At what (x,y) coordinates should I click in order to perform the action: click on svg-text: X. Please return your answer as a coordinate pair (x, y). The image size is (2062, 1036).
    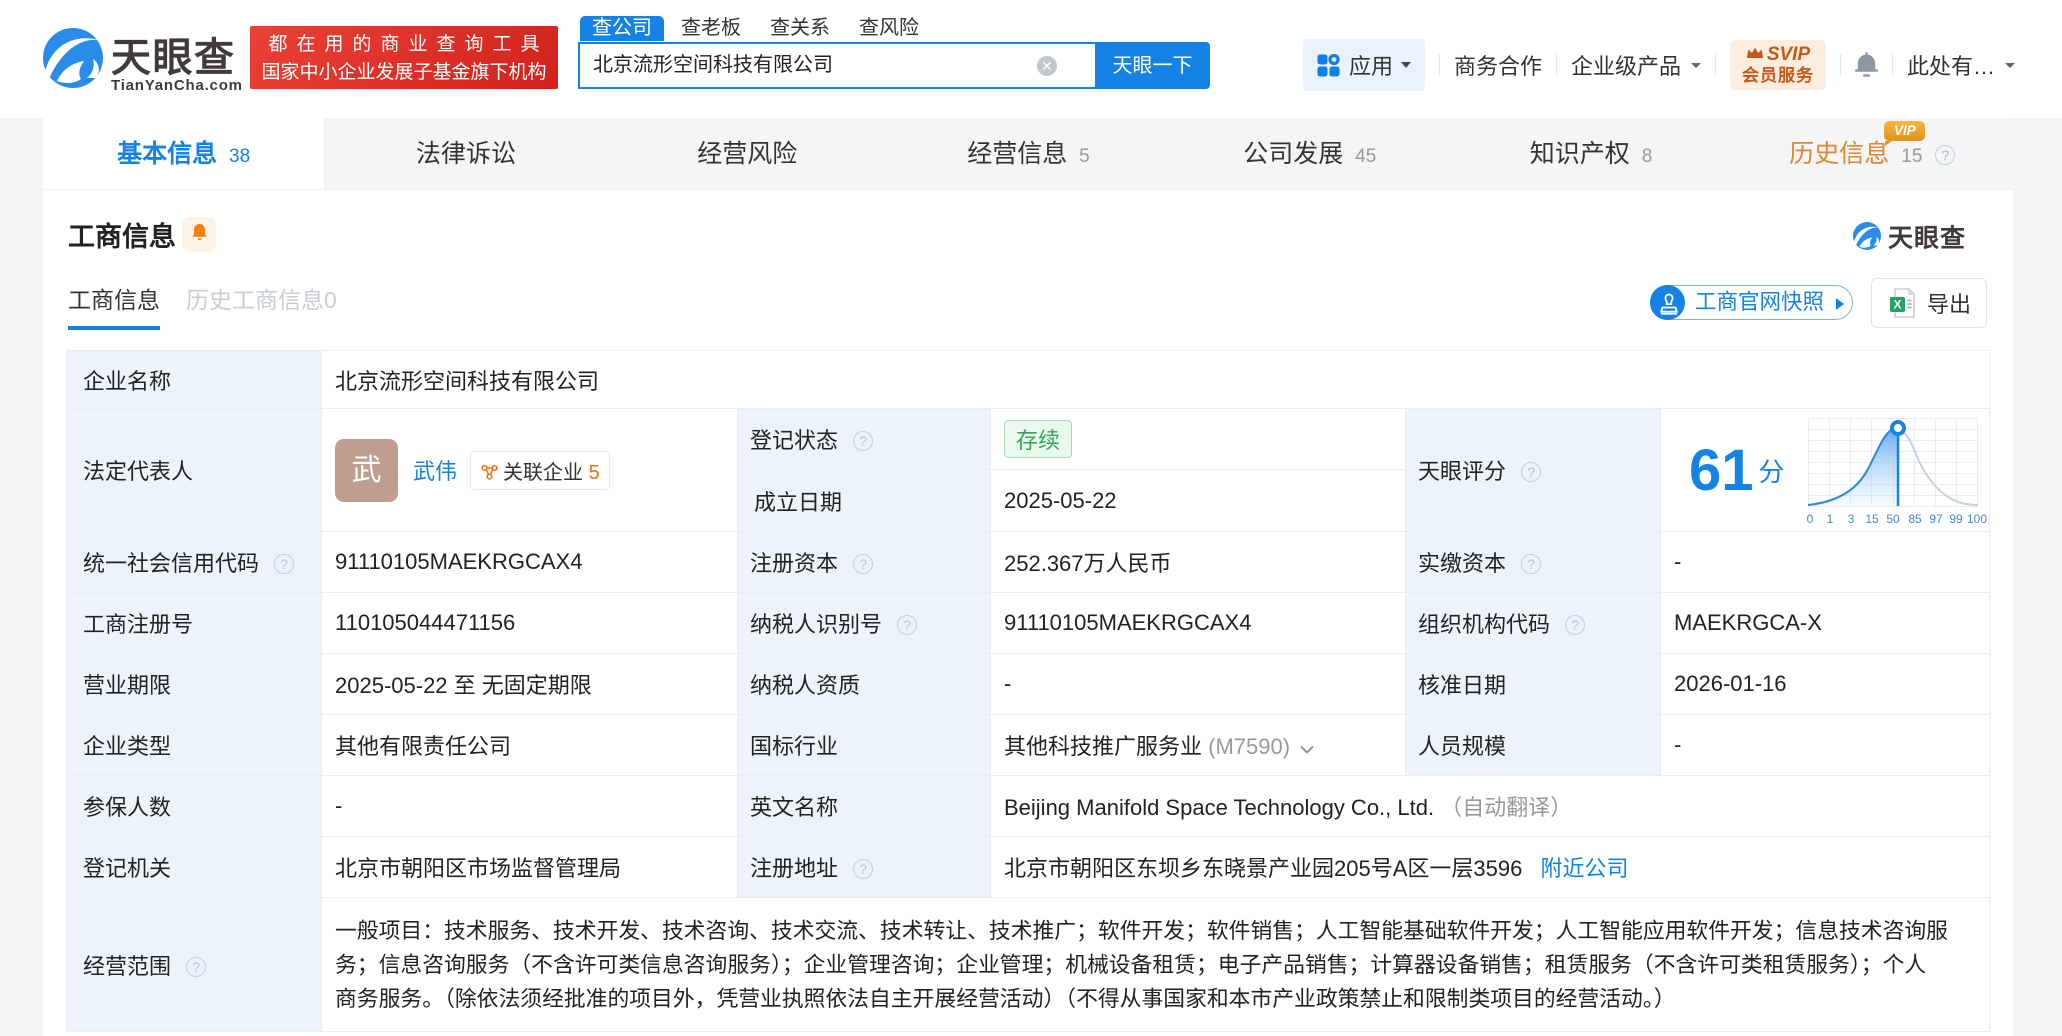
    Looking at the image, I should click on (1897, 305).